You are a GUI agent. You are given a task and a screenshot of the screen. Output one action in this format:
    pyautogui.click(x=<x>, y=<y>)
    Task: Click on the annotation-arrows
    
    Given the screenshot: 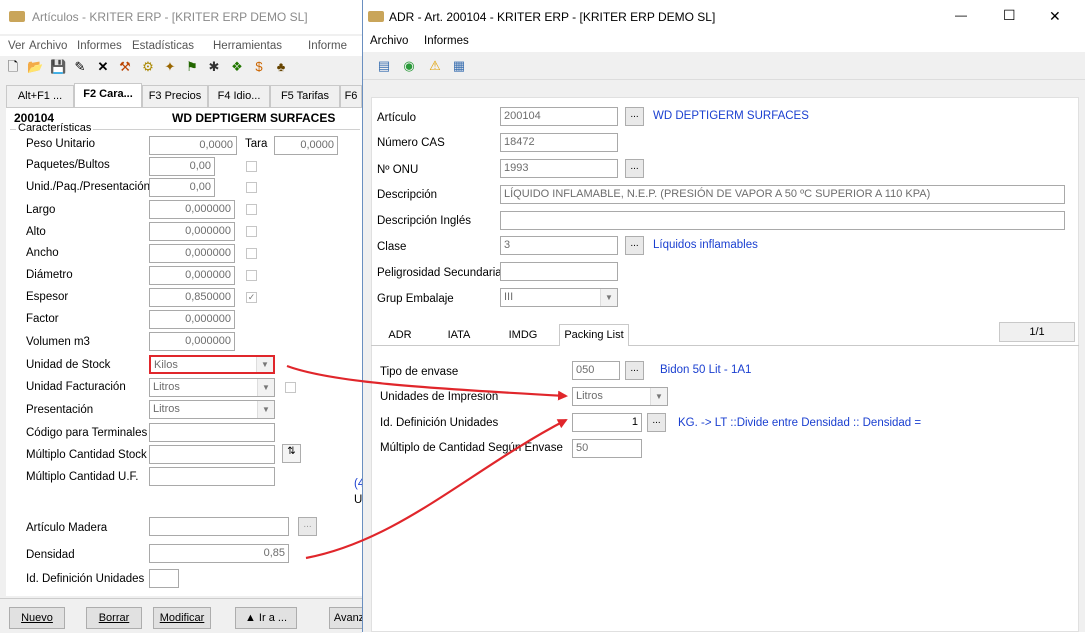 What is the action you would take?
    pyautogui.click(x=427, y=462)
    